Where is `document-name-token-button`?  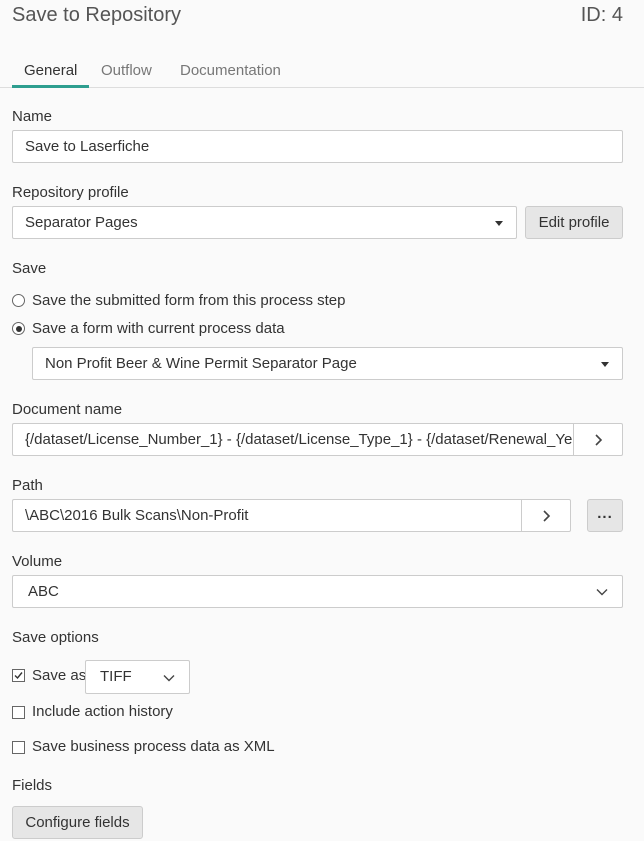
document-name-token-button is located at coordinates (598, 439).